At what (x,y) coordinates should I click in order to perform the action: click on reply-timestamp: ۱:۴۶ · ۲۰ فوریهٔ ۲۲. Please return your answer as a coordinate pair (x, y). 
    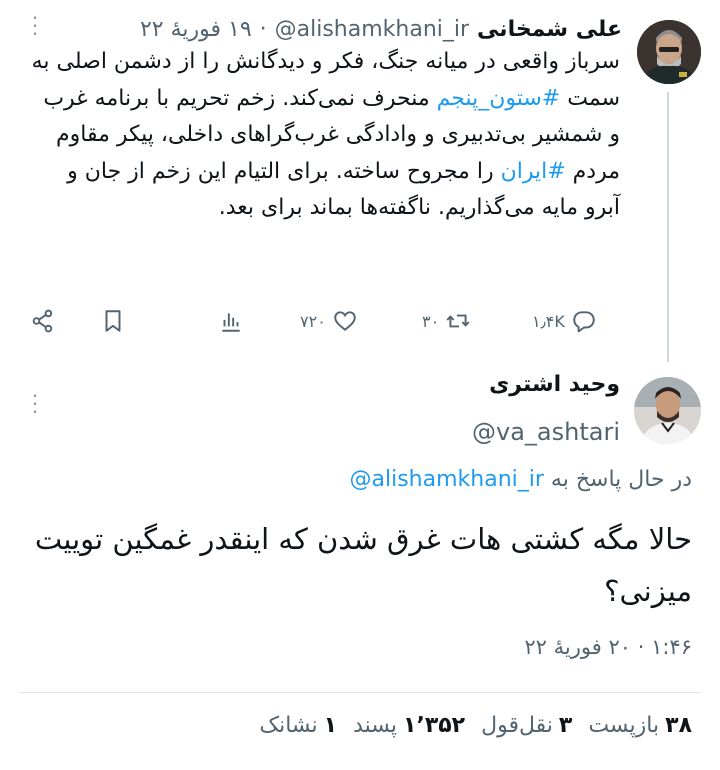
    Looking at the image, I should click on (608, 647).